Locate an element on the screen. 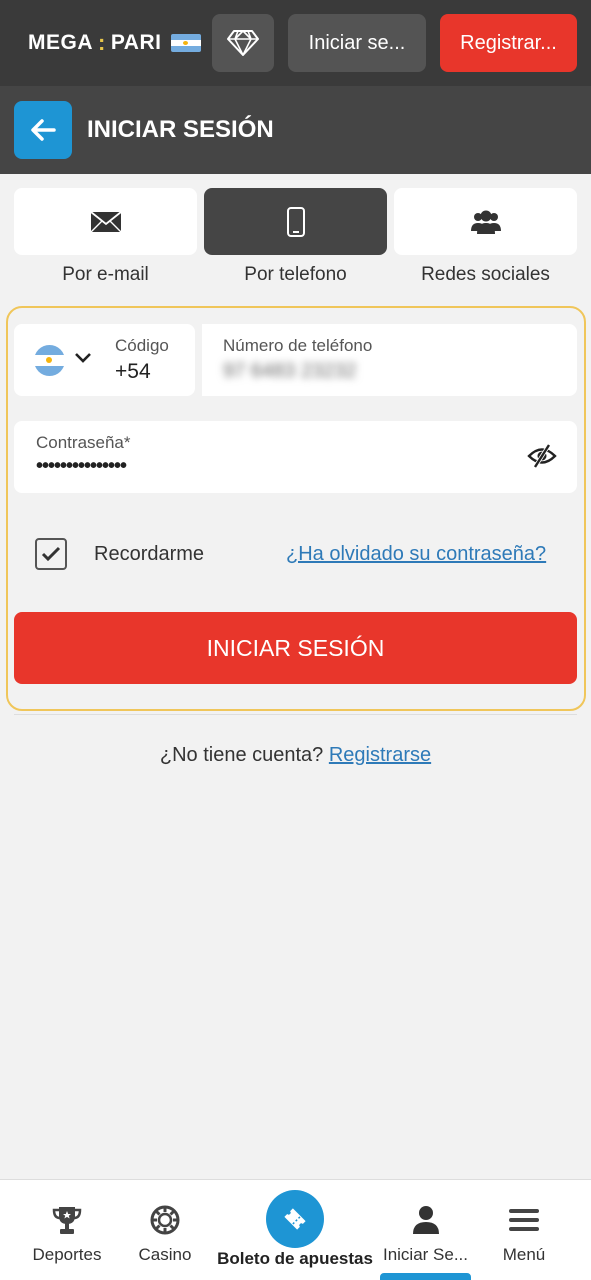 This screenshot has width=591, height=1280. phone-field: Número de teléfono 97 6483 23232 is located at coordinates (389, 360).